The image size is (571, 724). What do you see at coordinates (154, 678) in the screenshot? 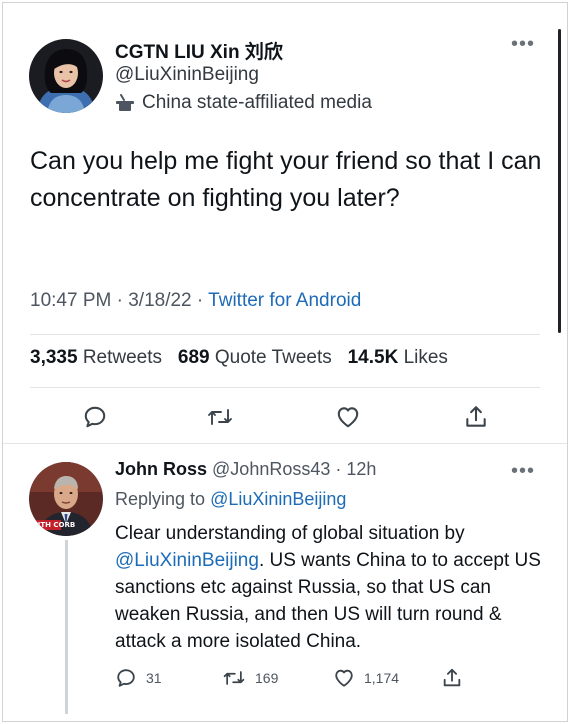
I see `reply-count: 31` at bounding box center [154, 678].